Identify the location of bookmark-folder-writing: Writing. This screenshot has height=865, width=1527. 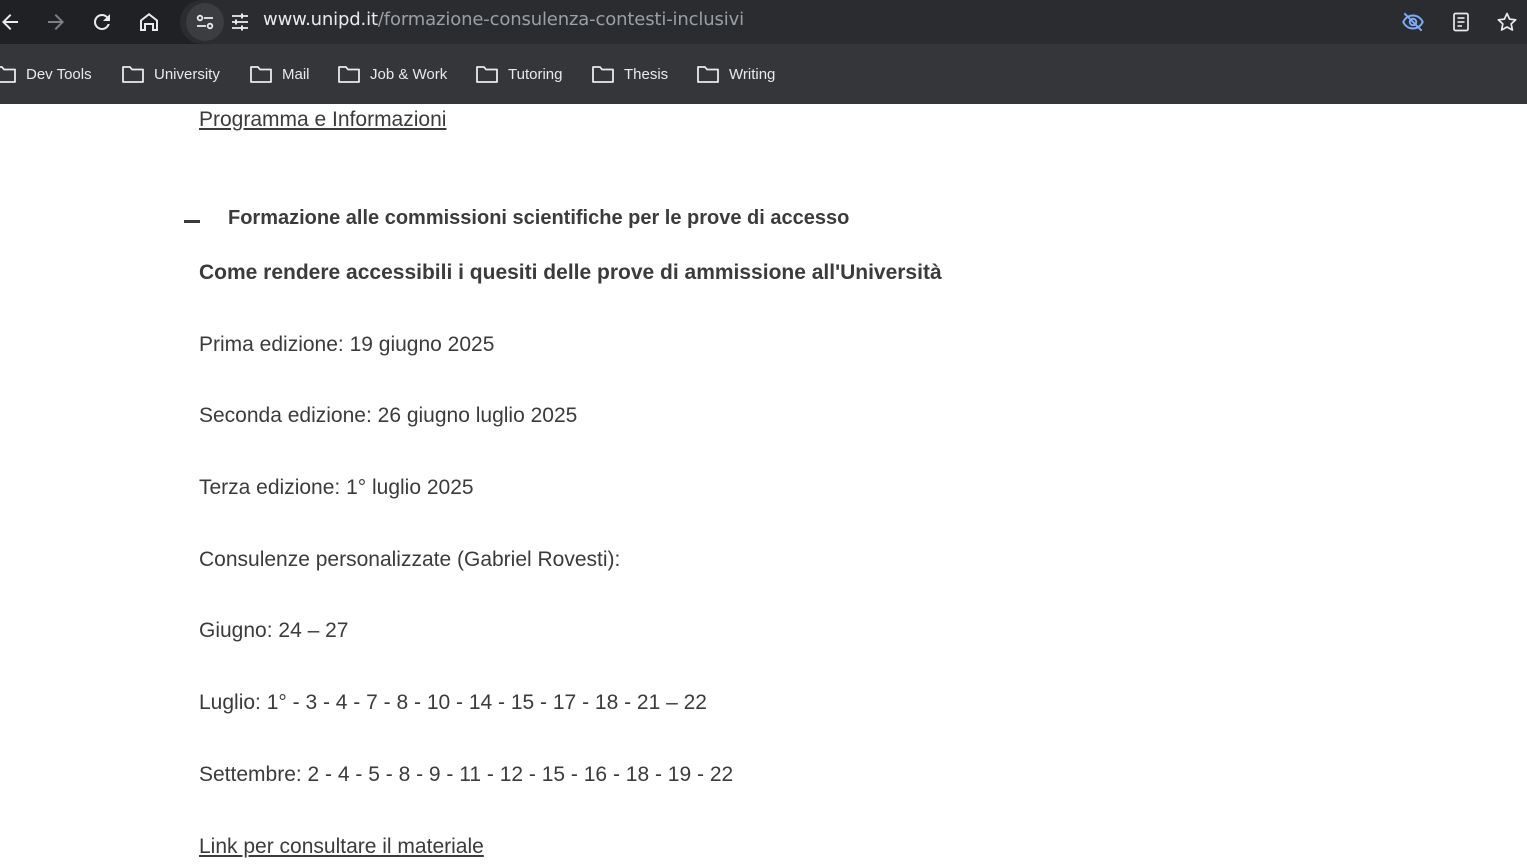
(735, 74).